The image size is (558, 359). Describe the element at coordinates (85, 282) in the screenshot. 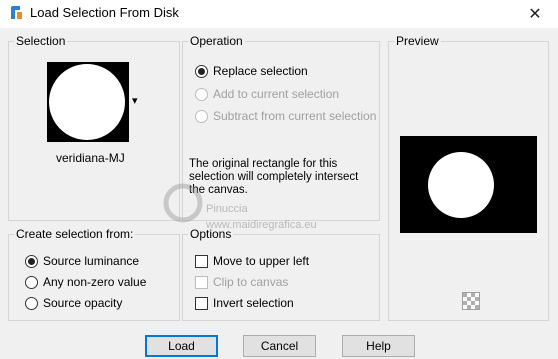

I see `radio-any-non-zero-value: Any non-zero value` at that location.